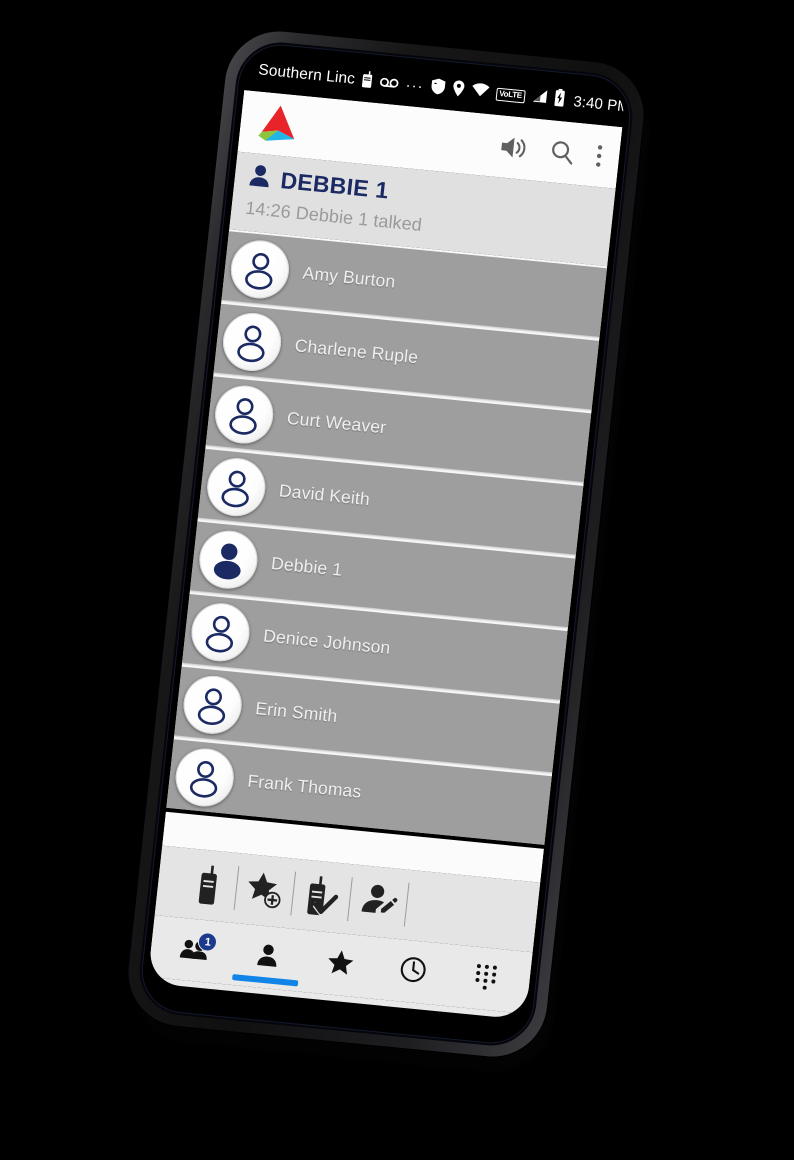  I want to click on volte-icon: VoLTE, so click(510, 95).